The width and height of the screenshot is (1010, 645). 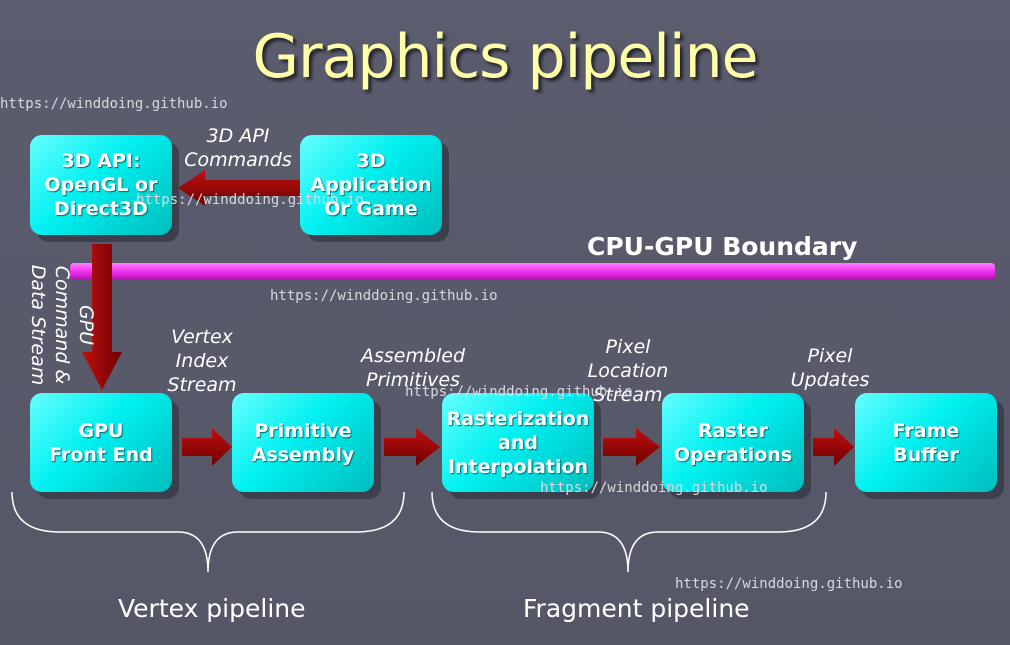 I want to click on box-primitive-assembly: Primitive Assembly, so click(x=303, y=442).